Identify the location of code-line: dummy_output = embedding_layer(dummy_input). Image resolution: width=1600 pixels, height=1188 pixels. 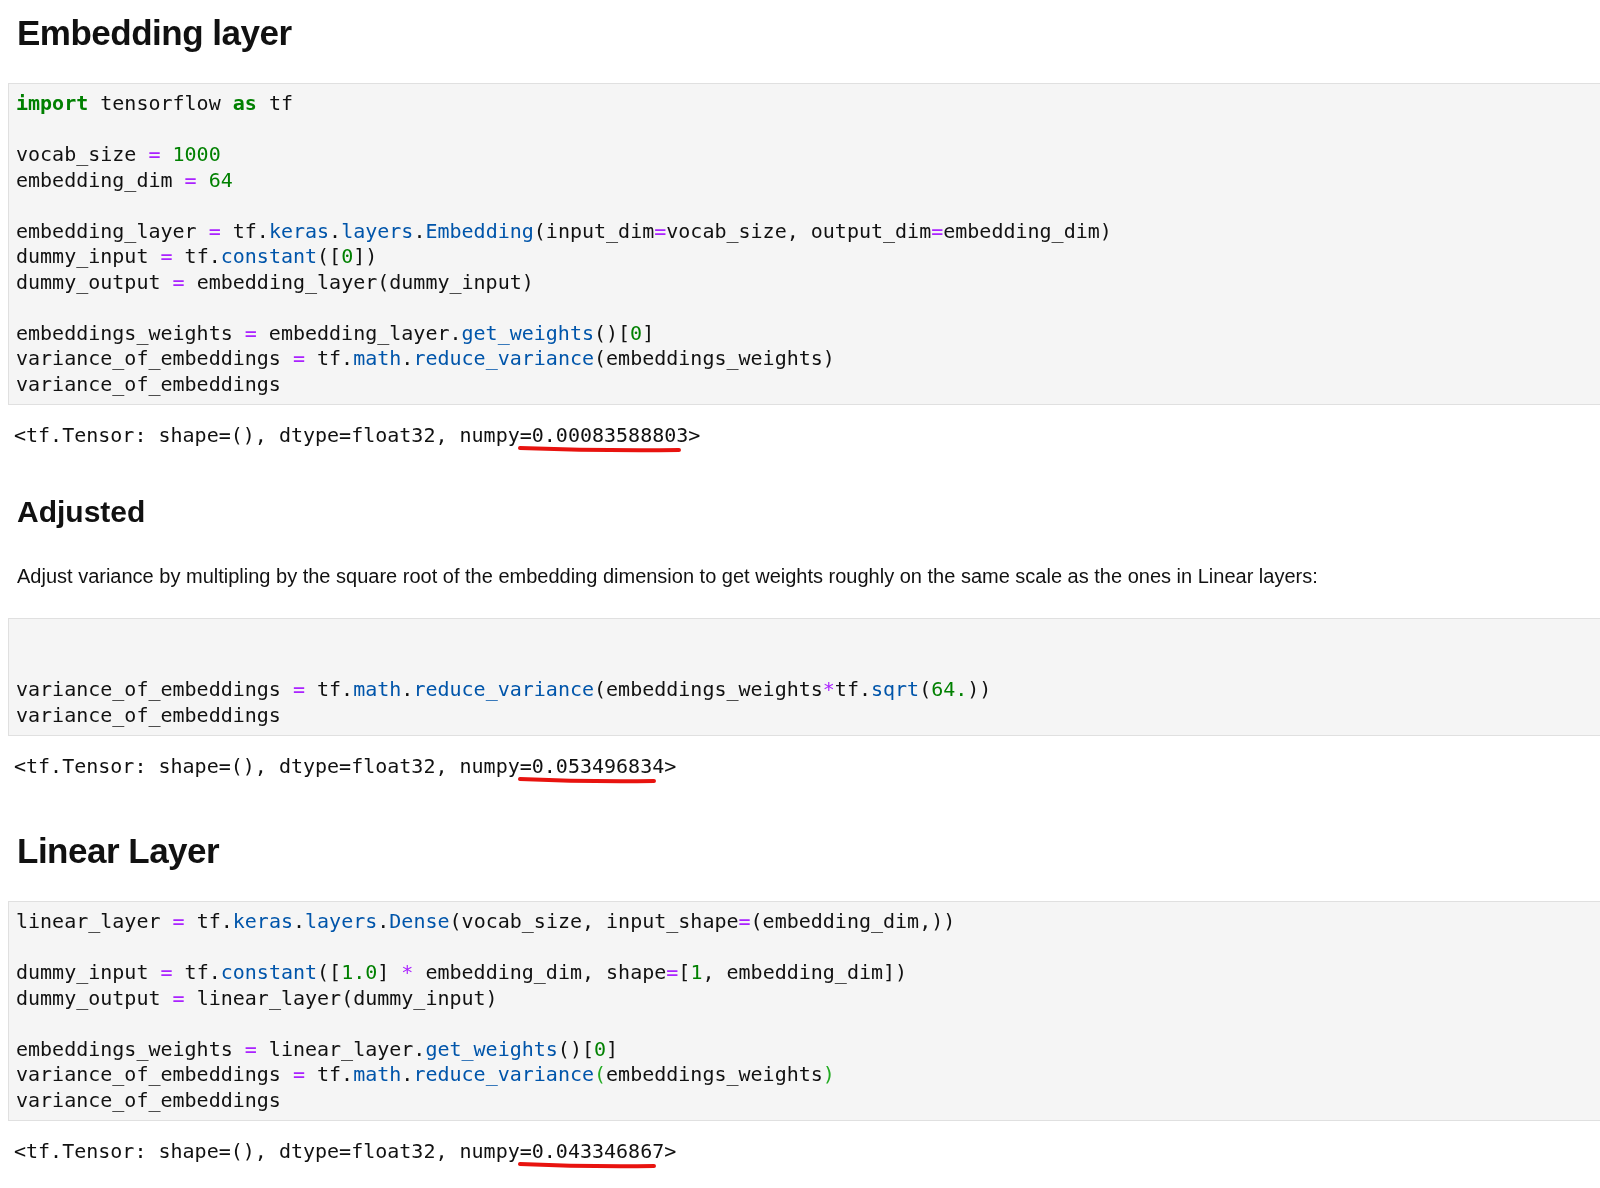
(275, 282).